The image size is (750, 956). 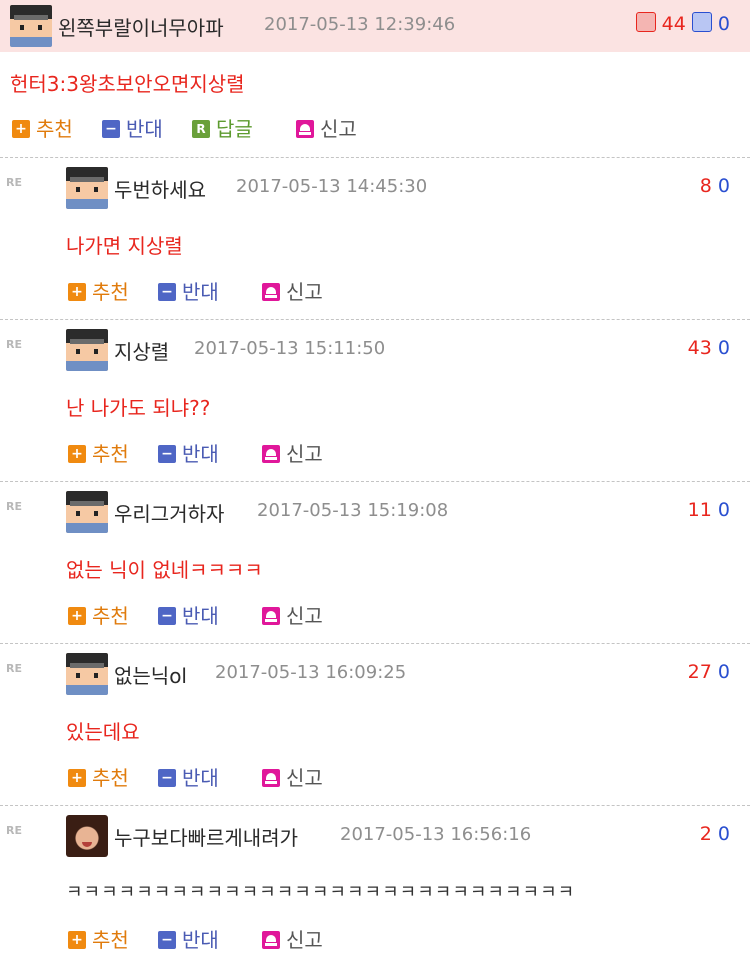 I want to click on comment-date: 2017-05-13 15:11:50, so click(x=290, y=348).